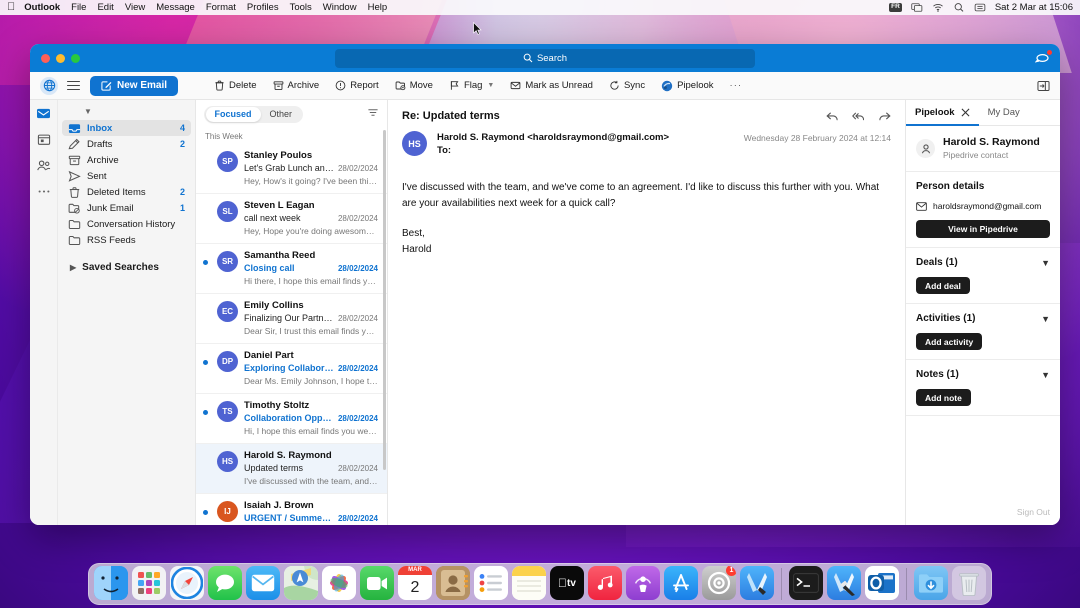 The height and width of the screenshot is (608, 1080). What do you see at coordinates (263, 583) in the screenshot?
I see `dock-mail-icon` at bounding box center [263, 583].